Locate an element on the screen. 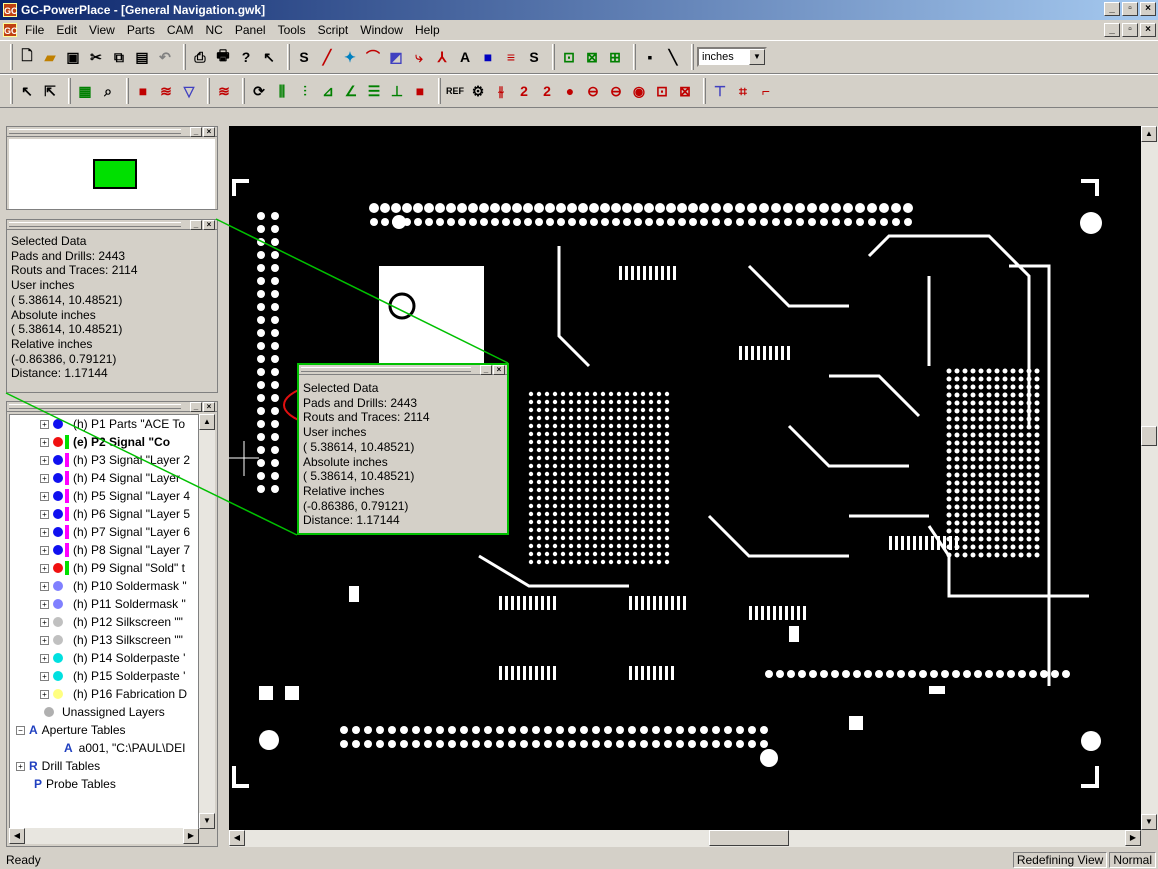 This screenshot has height=869, width=1158. scroll-left-icon: ◀ is located at coordinates (237, 838).